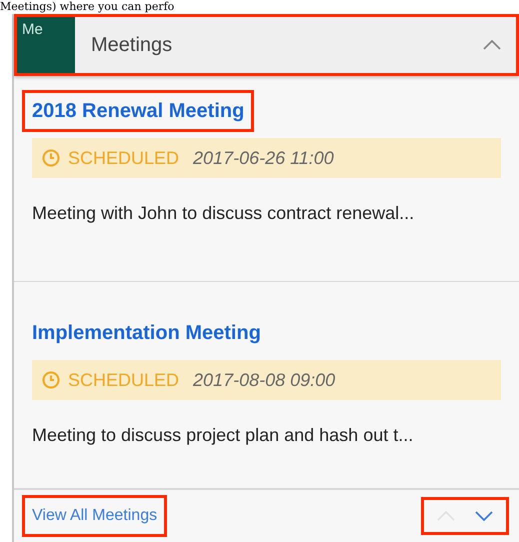 The image size is (519, 542). Describe the element at coordinates (492, 45) in the screenshot. I see `collapse-chevron-icon` at that location.